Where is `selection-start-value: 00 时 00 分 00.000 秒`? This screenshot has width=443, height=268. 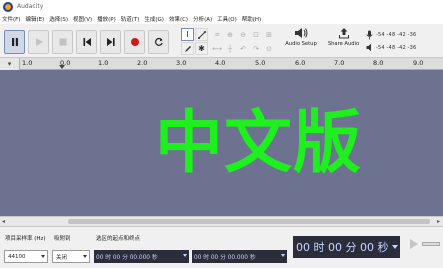
selection-start-value: 00 时 00 分 00.000 秒 is located at coordinates (127, 258).